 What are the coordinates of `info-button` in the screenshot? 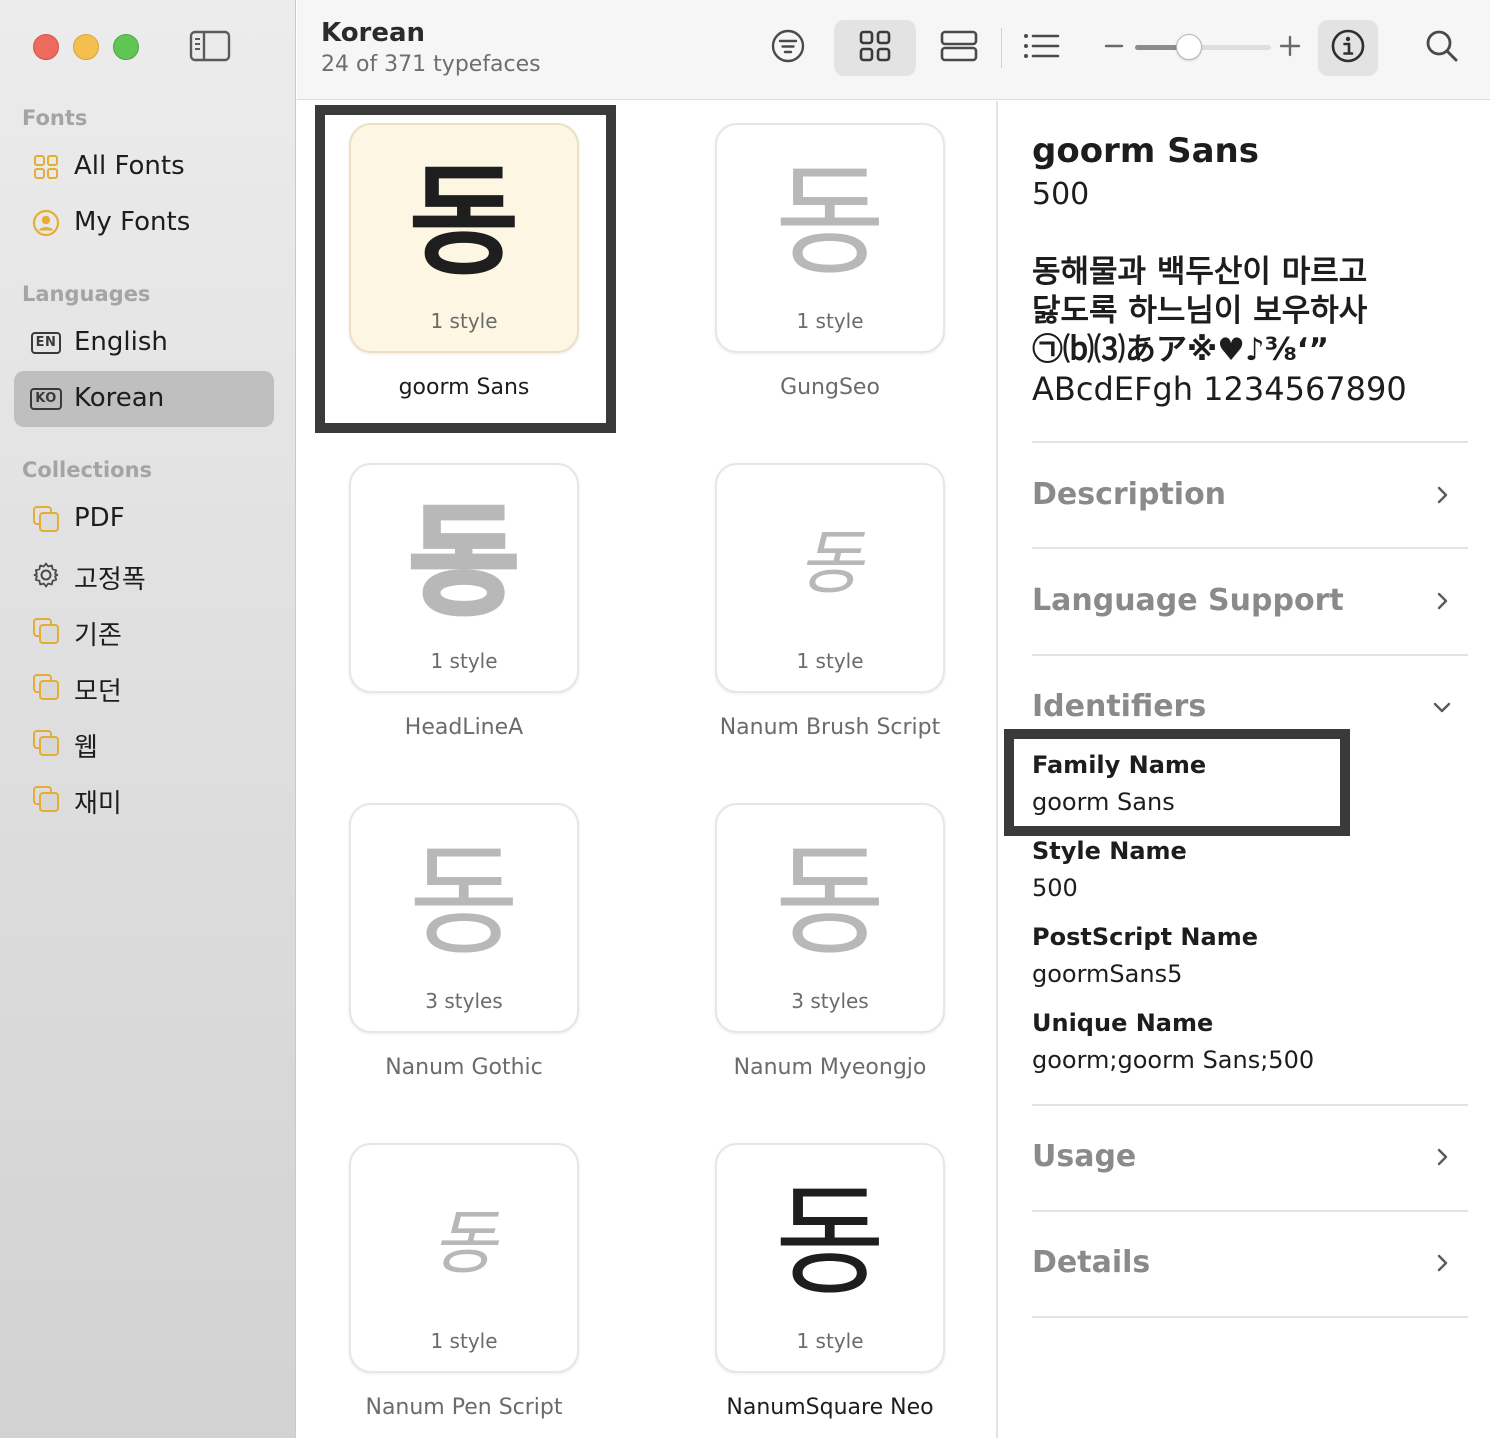 It's located at (1348, 48).